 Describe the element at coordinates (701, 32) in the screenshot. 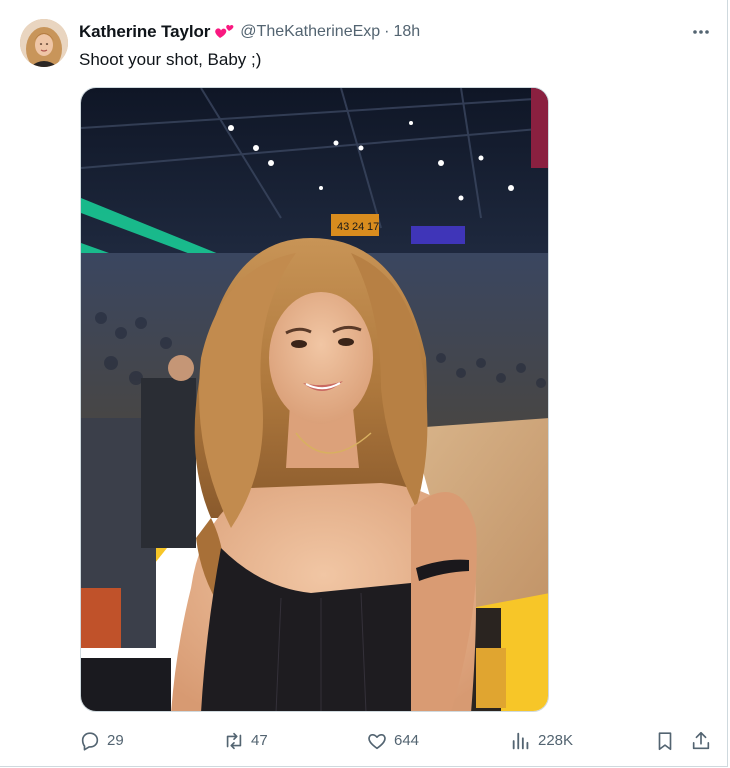

I see `more-horizontal-icon` at that location.